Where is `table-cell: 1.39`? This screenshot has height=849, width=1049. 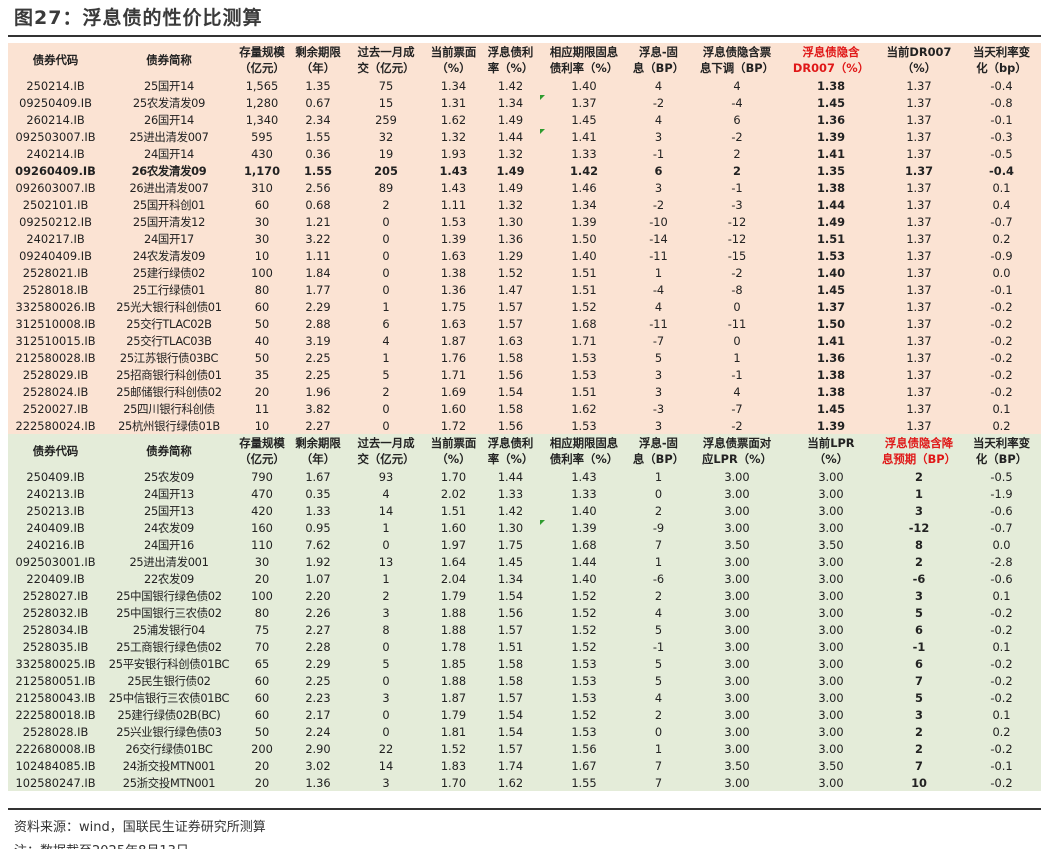
table-cell: 1.39 is located at coordinates (831, 425).